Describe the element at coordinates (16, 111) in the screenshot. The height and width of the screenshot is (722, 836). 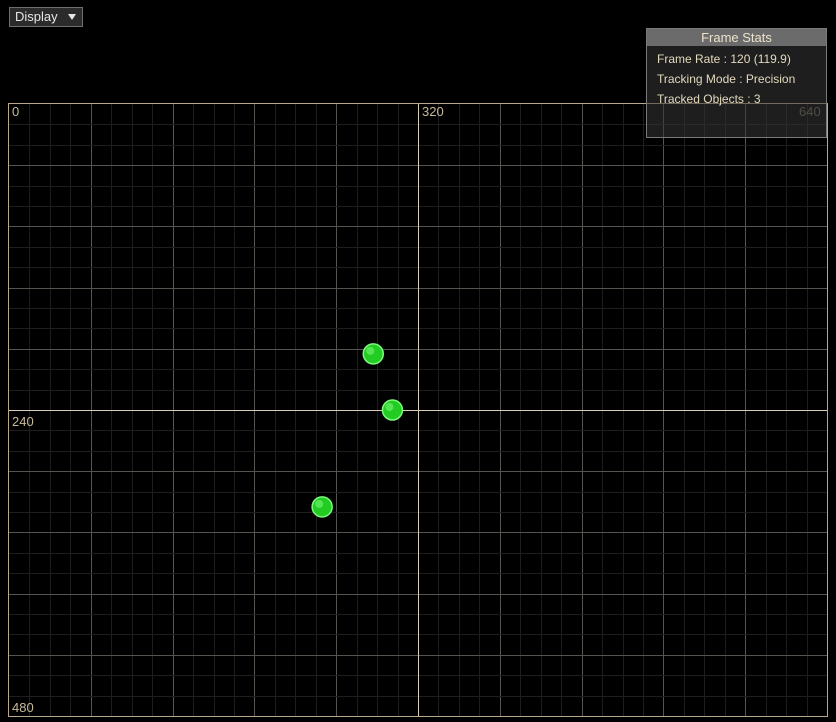
I see `x-axis-label-0: 0` at that location.